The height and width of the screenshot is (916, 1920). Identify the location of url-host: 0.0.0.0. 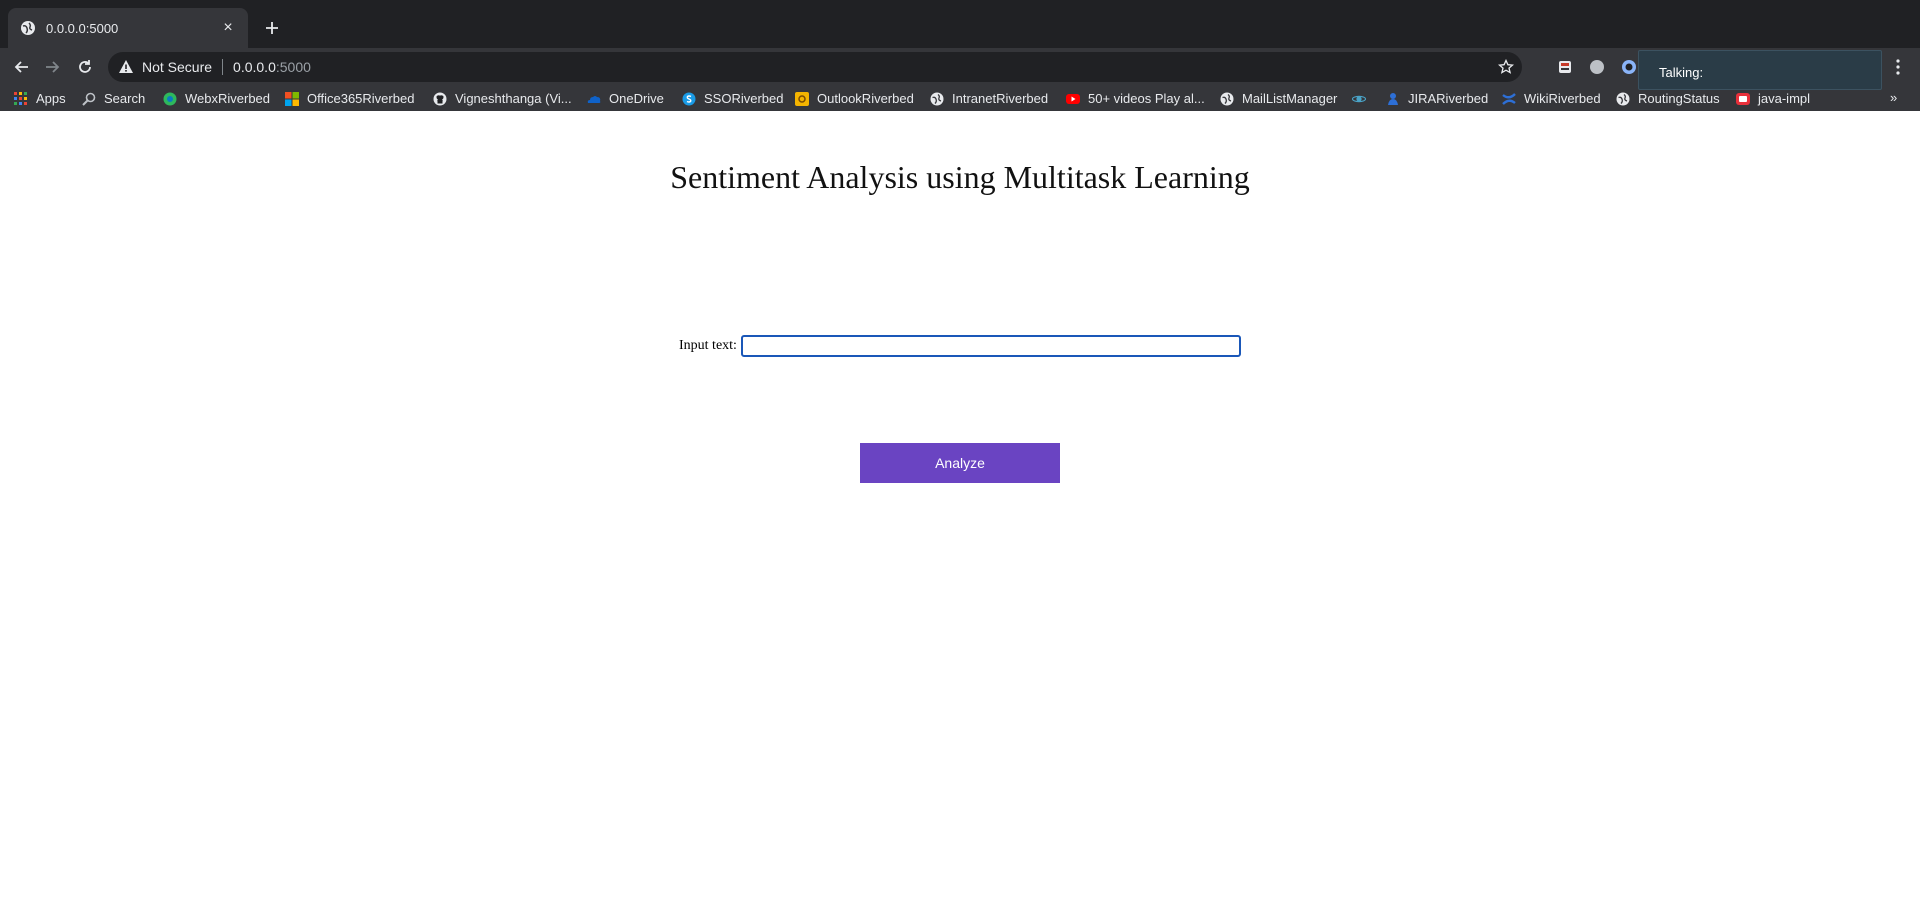
(254, 67).